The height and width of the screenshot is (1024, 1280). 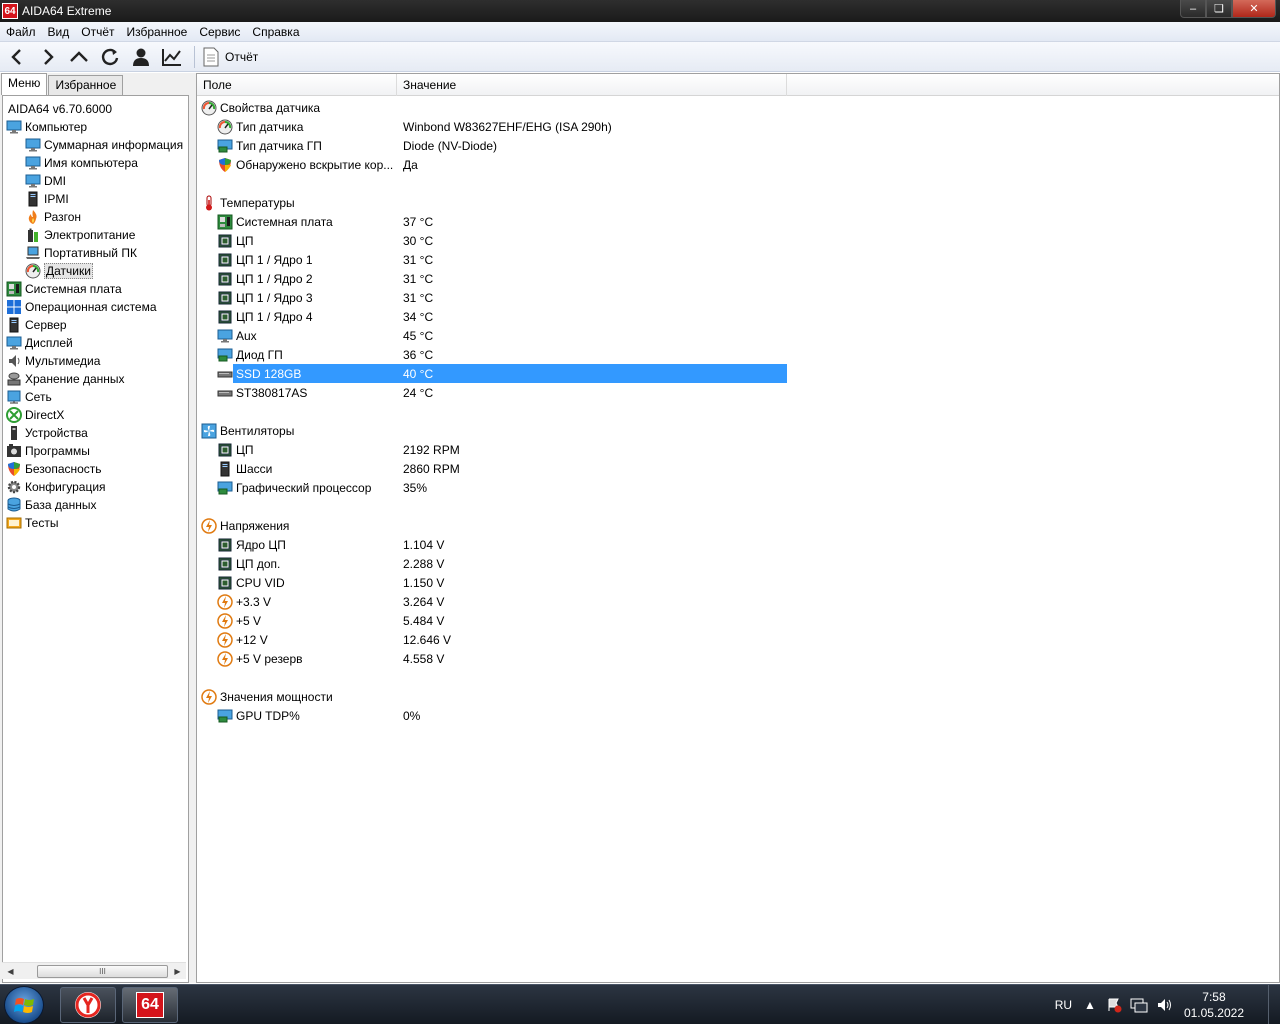 I want to click on table-row: ЦП 1 / Ядро 1 31 °C, so click(x=738, y=259).